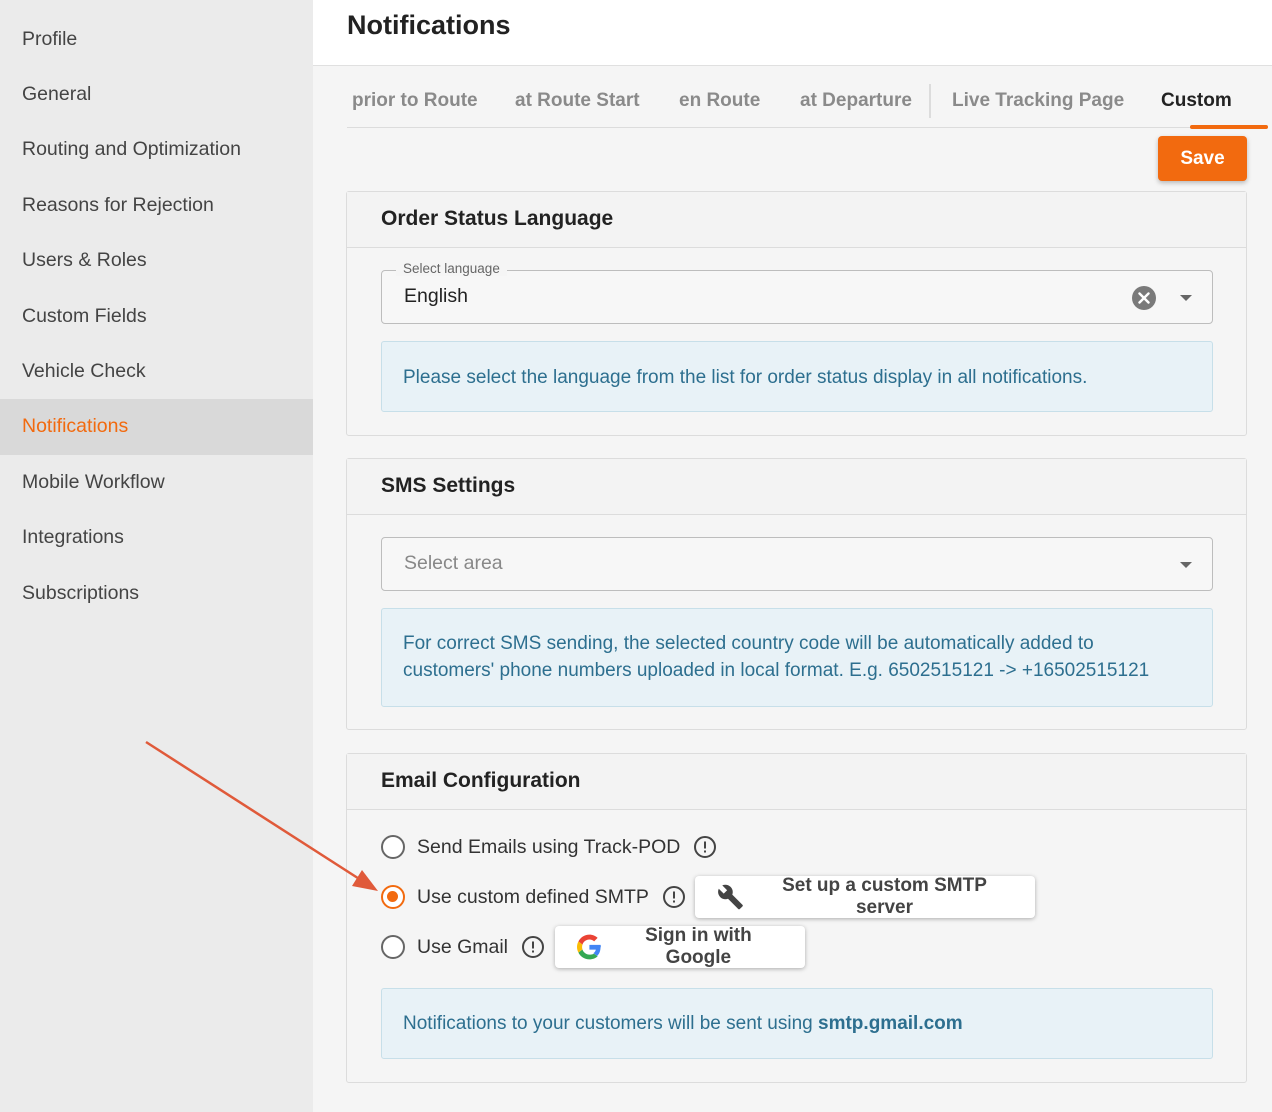 The width and height of the screenshot is (1272, 1112). I want to click on tab-divider, so click(930, 101).